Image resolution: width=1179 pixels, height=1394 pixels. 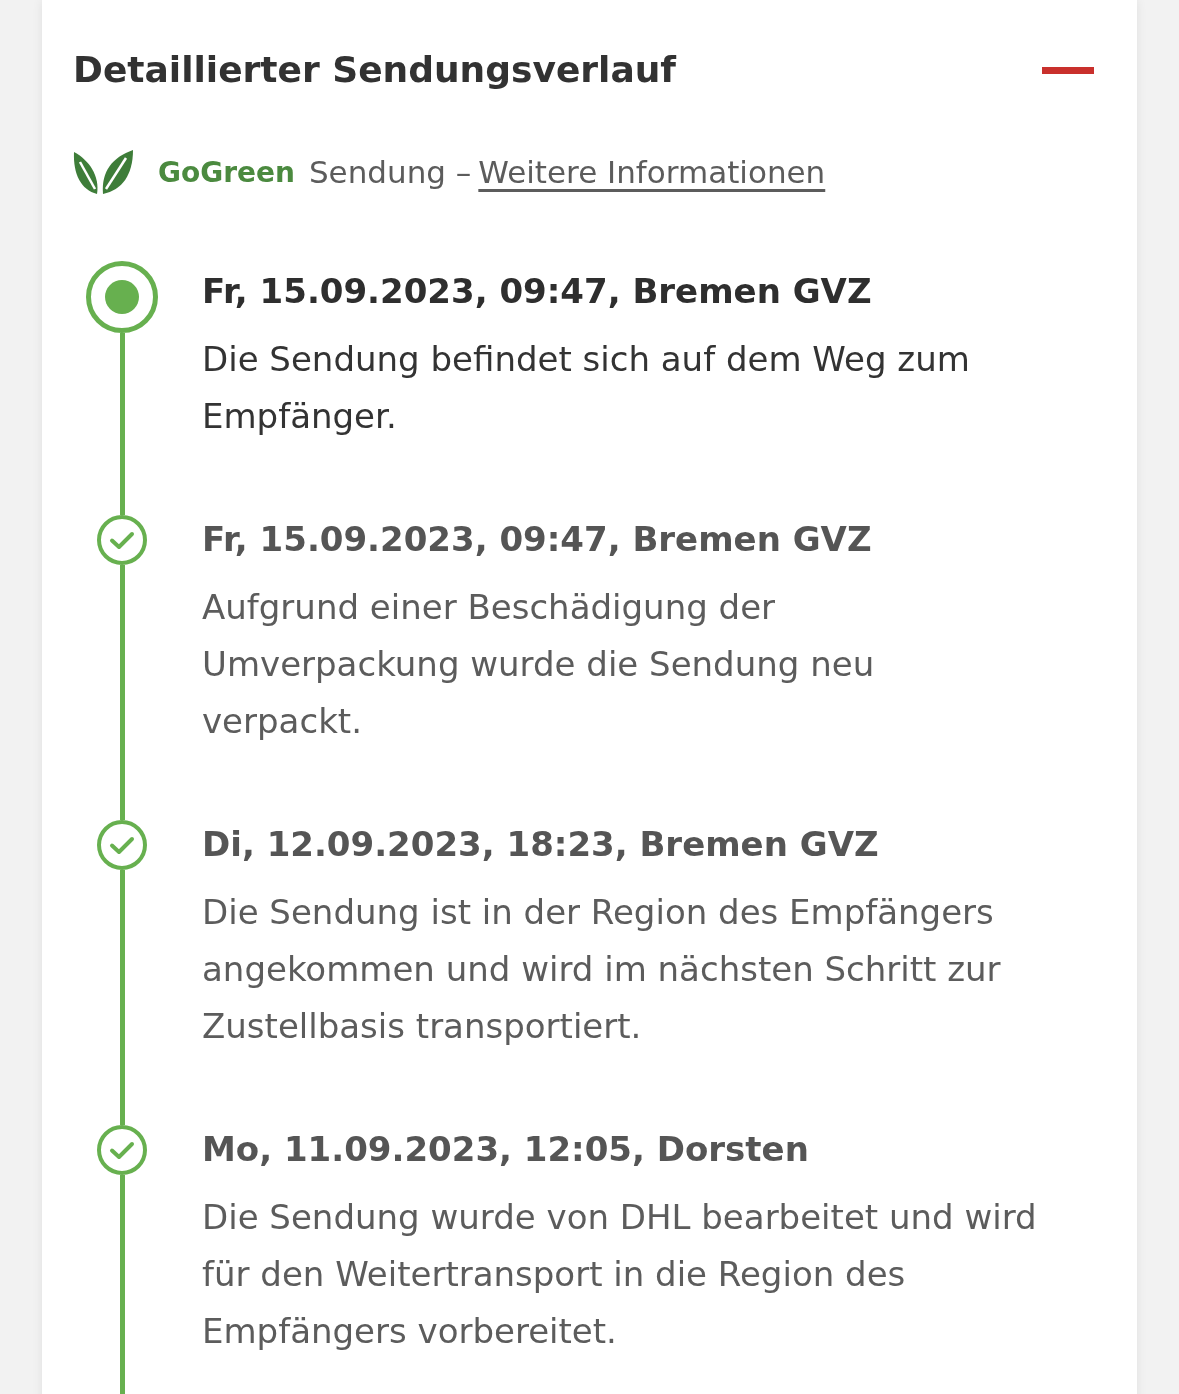 I want to click on gogreen-label: GoGreen, so click(x=226, y=172).